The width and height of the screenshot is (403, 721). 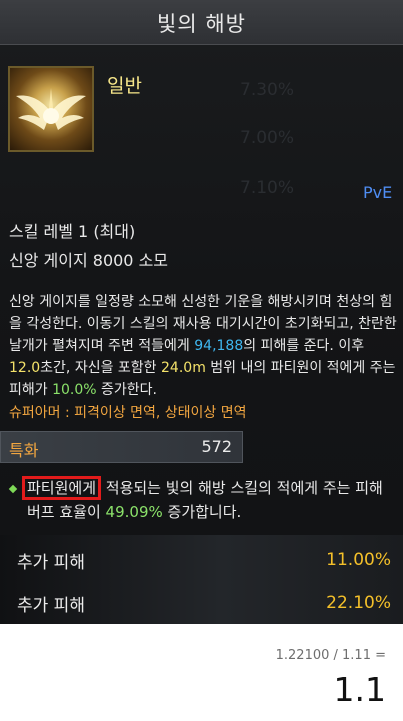 What do you see at coordinates (267, 90) in the screenshot?
I see `background-number: 7.30%` at bounding box center [267, 90].